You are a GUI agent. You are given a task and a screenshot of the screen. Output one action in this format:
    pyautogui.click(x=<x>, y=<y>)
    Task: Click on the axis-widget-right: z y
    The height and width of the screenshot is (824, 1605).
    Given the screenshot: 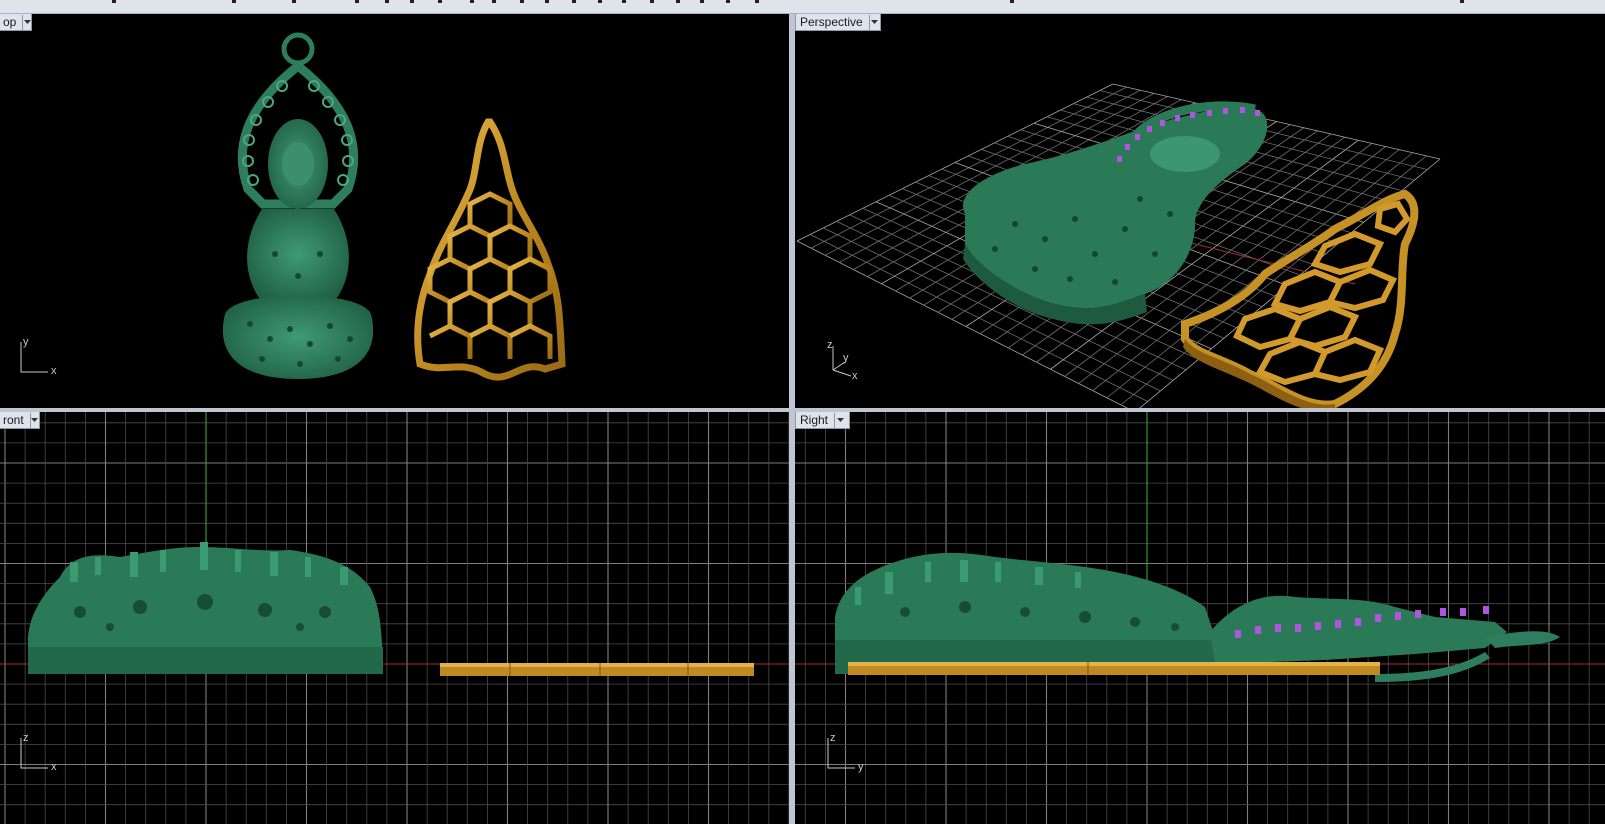 What is the action you would take?
    pyautogui.click(x=850, y=754)
    